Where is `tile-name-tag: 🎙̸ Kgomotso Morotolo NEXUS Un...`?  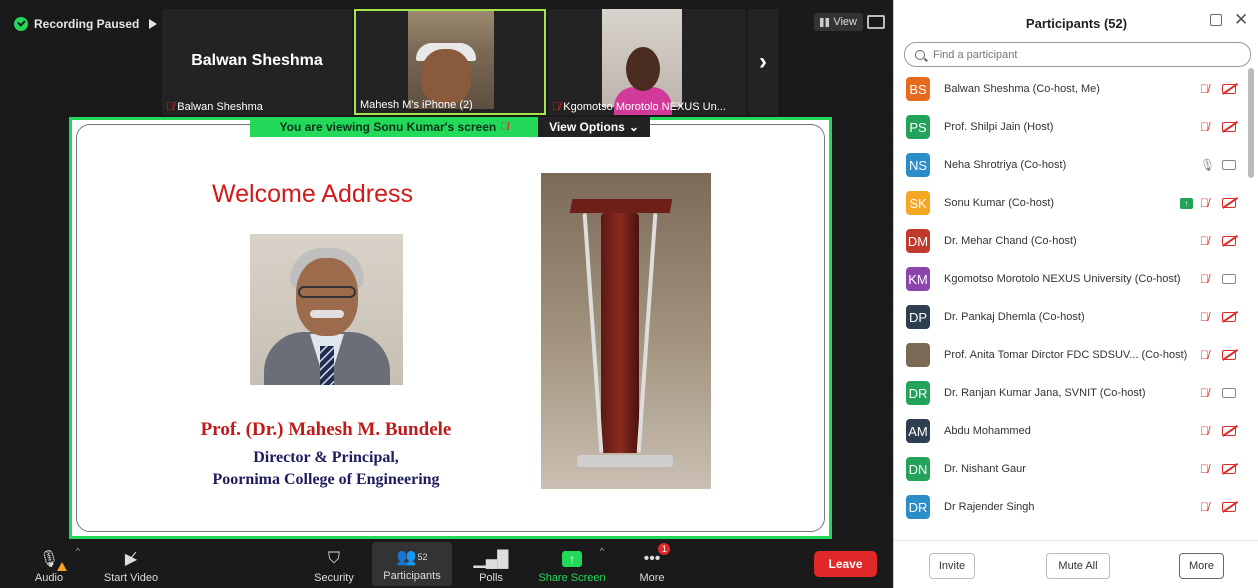
tile-name-tag: 🎙̸ Kgomotso Morotolo NEXUS Un... is located at coordinates (639, 107).